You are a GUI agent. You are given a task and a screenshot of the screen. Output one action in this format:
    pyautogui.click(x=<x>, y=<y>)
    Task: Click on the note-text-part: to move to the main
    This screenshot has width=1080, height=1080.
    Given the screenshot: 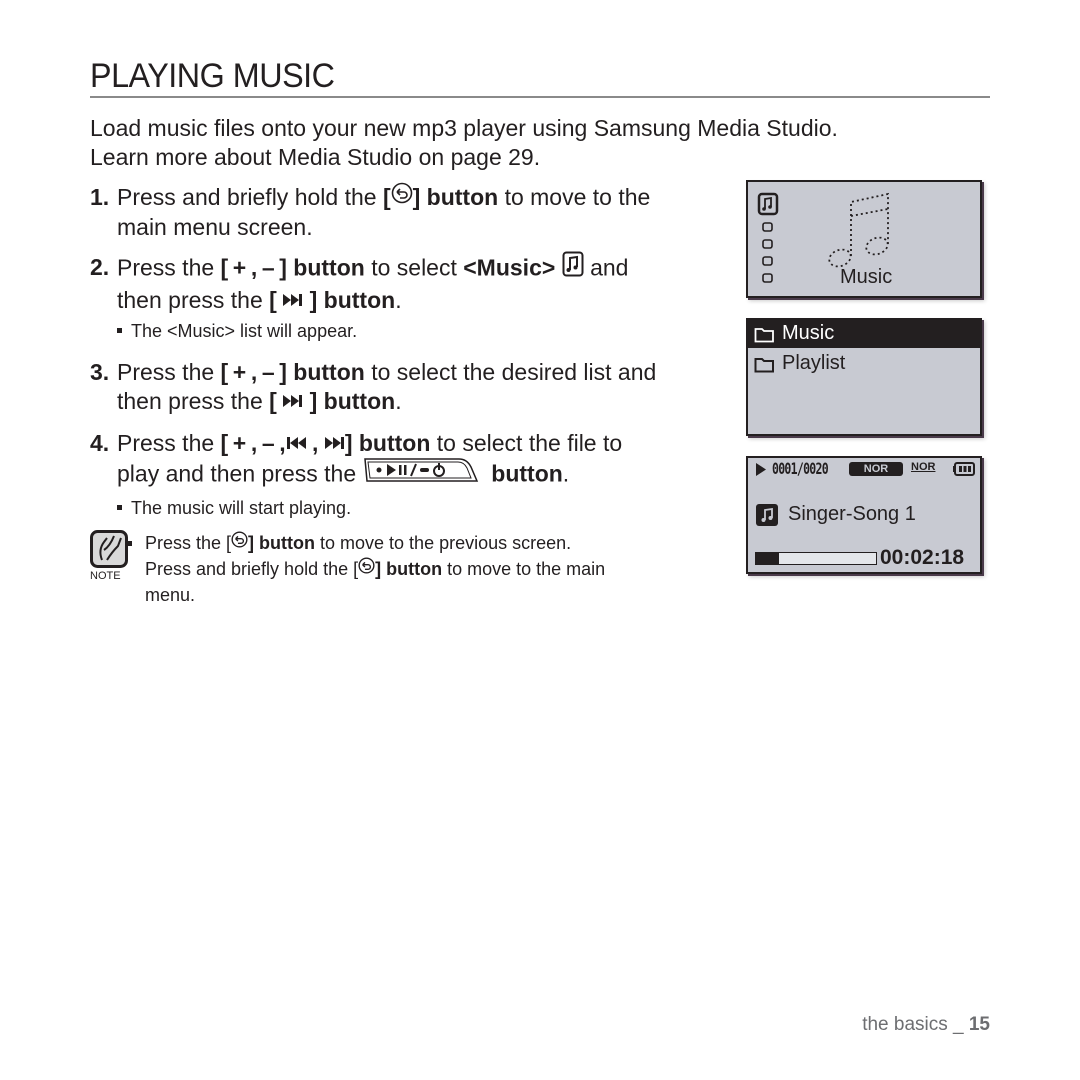 What is the action you would take?
    pyautogui.click(x=524, y=568)
    